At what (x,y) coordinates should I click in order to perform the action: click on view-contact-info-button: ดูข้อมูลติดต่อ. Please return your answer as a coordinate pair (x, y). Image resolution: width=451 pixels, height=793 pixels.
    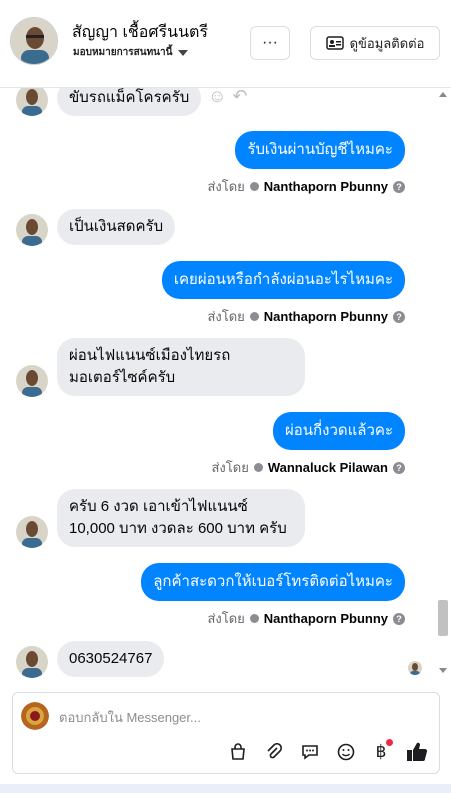
    Looking at the image, I should click on (375, 43).